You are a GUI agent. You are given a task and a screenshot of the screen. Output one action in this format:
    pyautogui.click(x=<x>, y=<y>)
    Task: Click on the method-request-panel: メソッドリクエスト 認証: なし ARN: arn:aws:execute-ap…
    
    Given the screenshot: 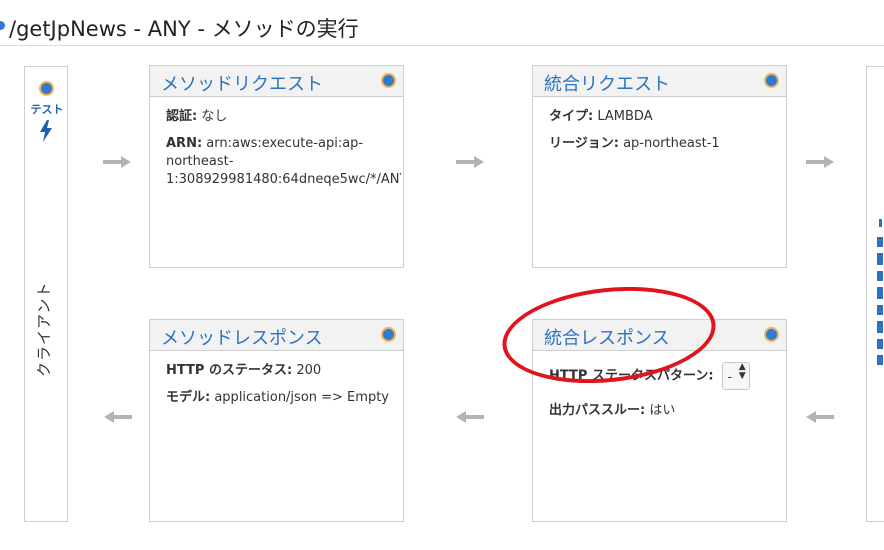 What is the action you would take?
    pyautogui.click(x=276, y=166)
    